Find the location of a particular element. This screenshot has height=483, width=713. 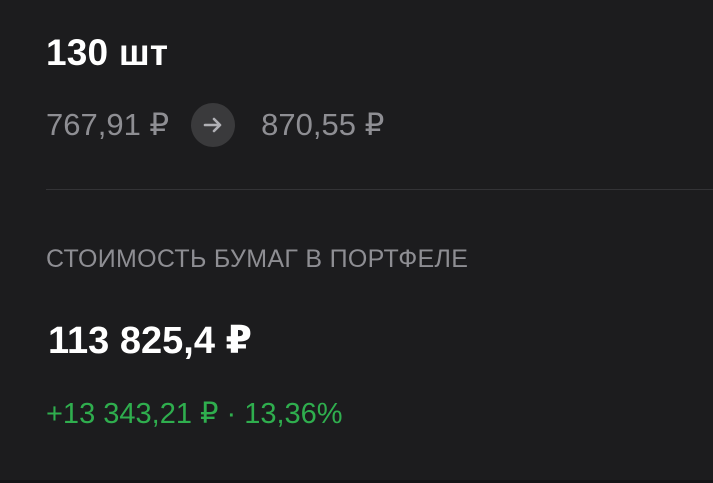

profit-change: +13 343,21 ₽ · 13,36% is located at coordinates (194, 414).